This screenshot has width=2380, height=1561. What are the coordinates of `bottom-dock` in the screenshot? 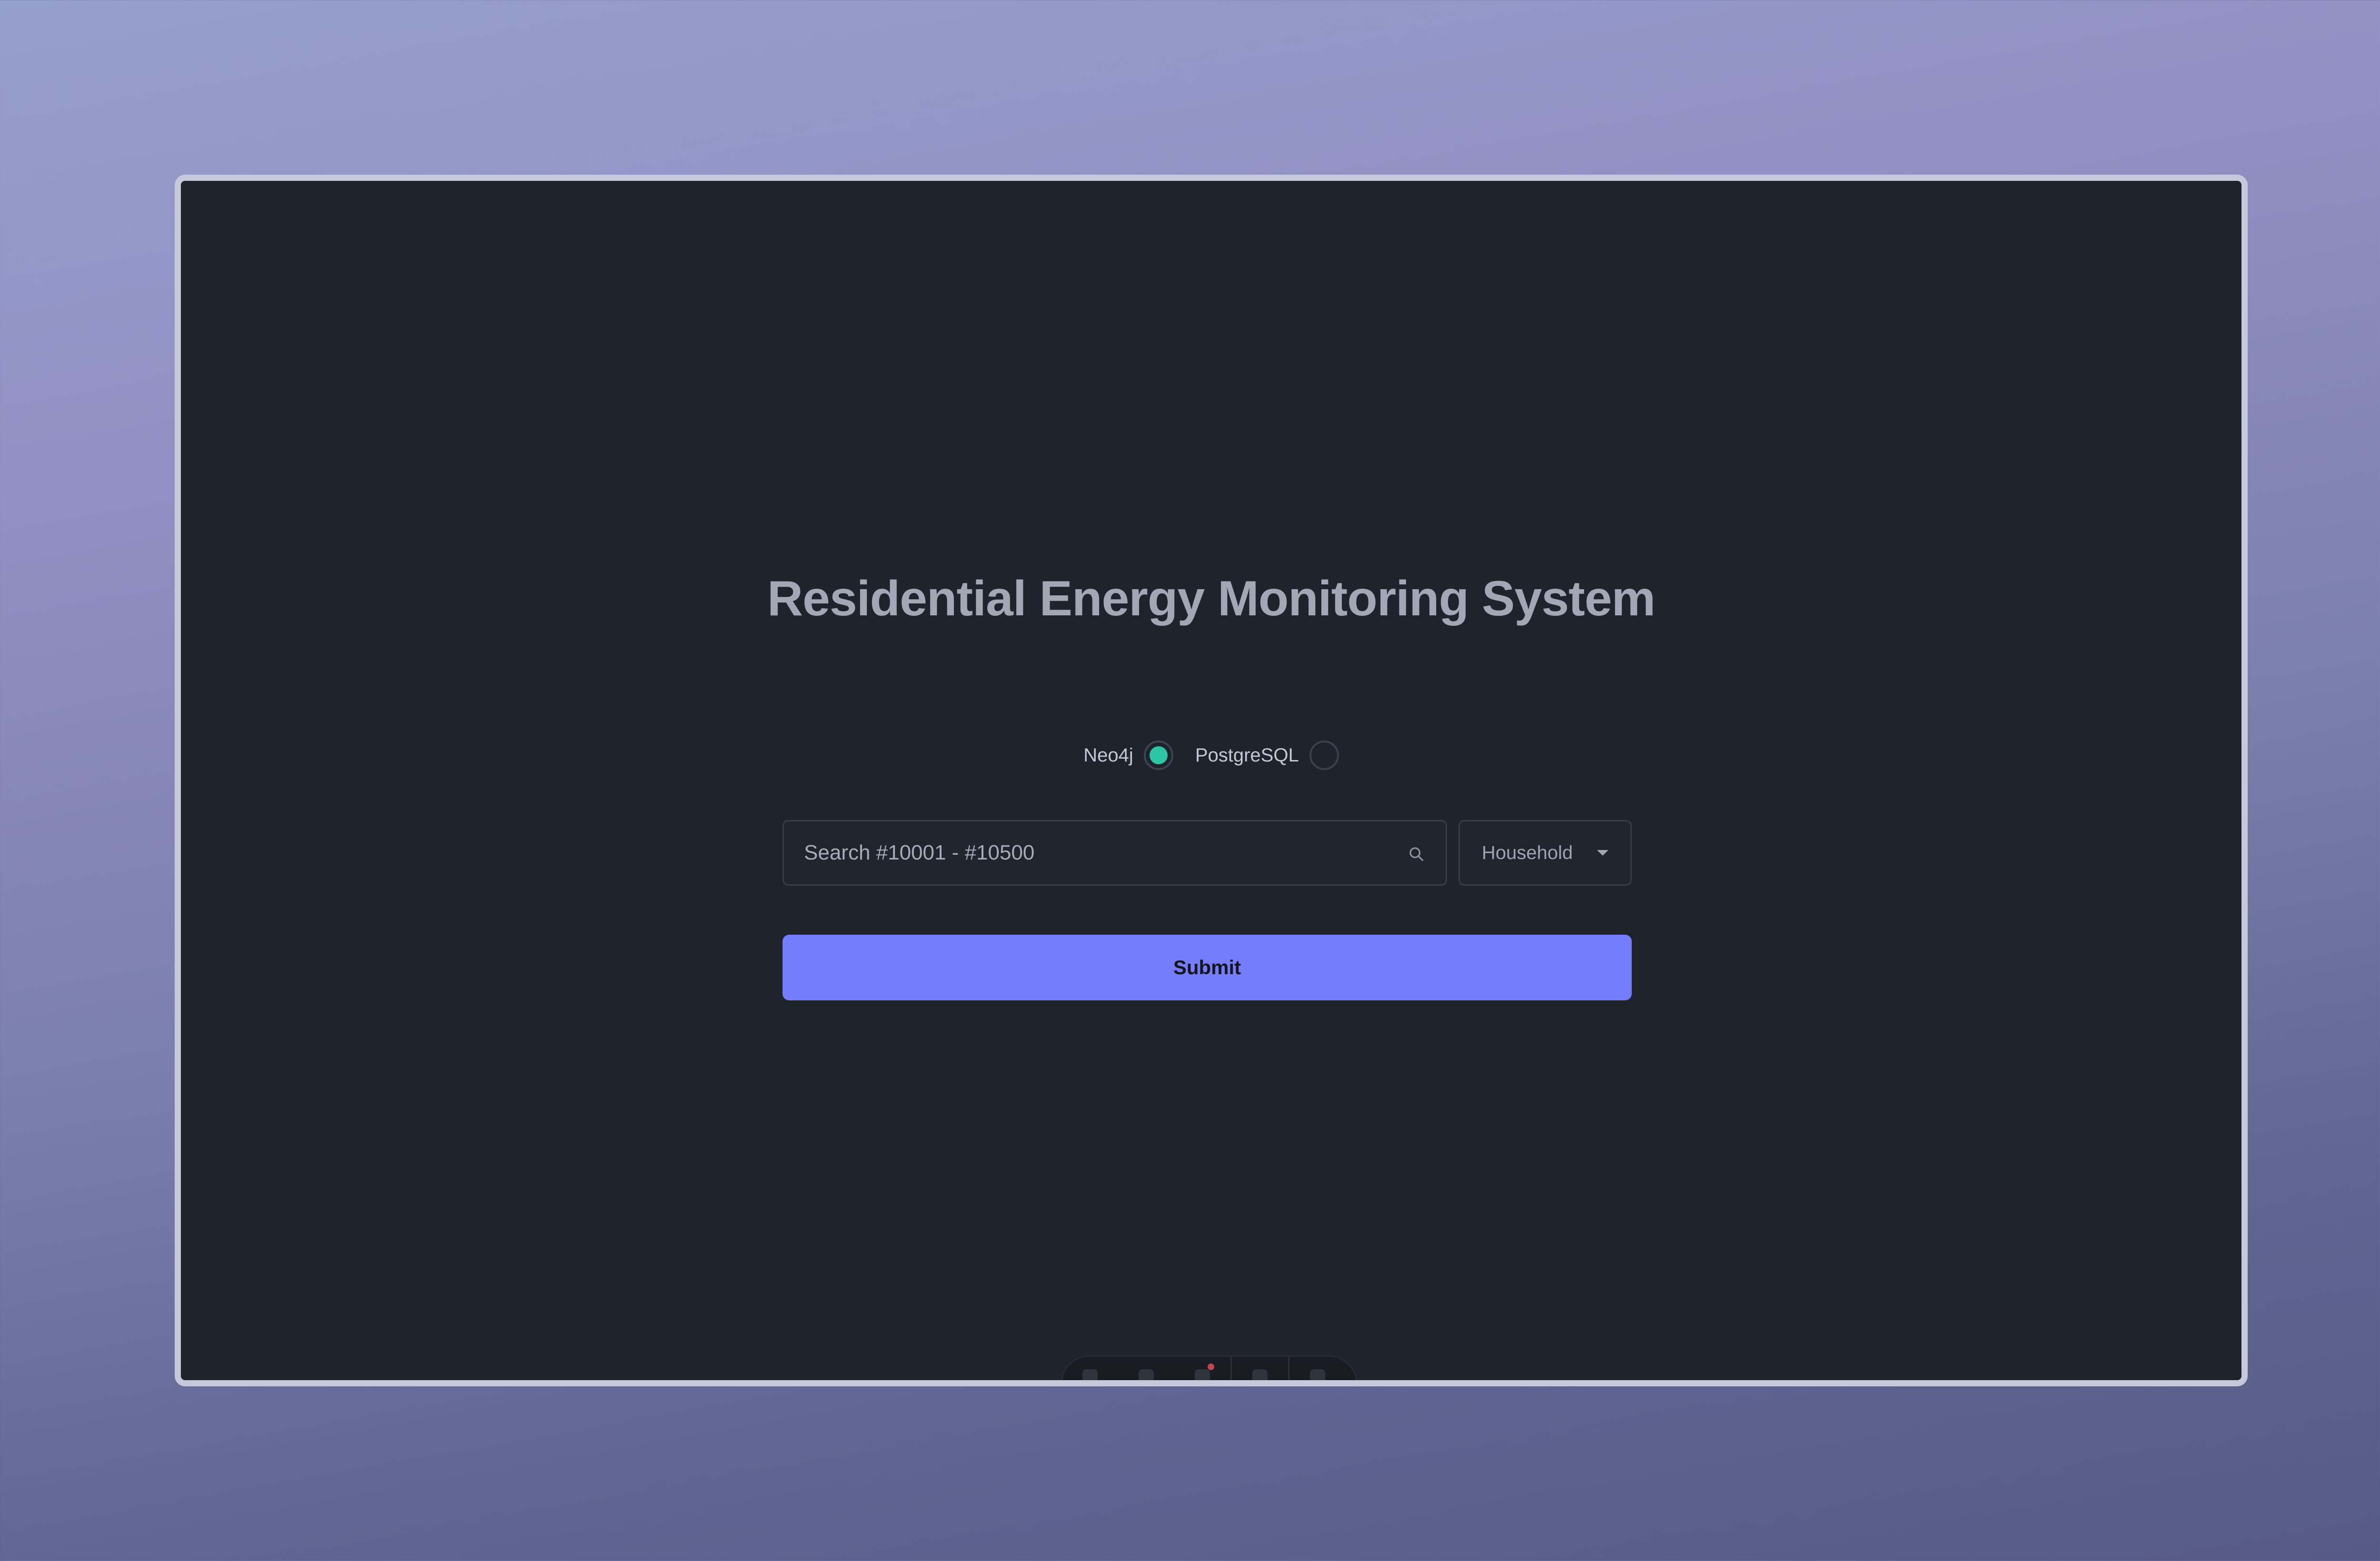 It's located at (1209, 1367).